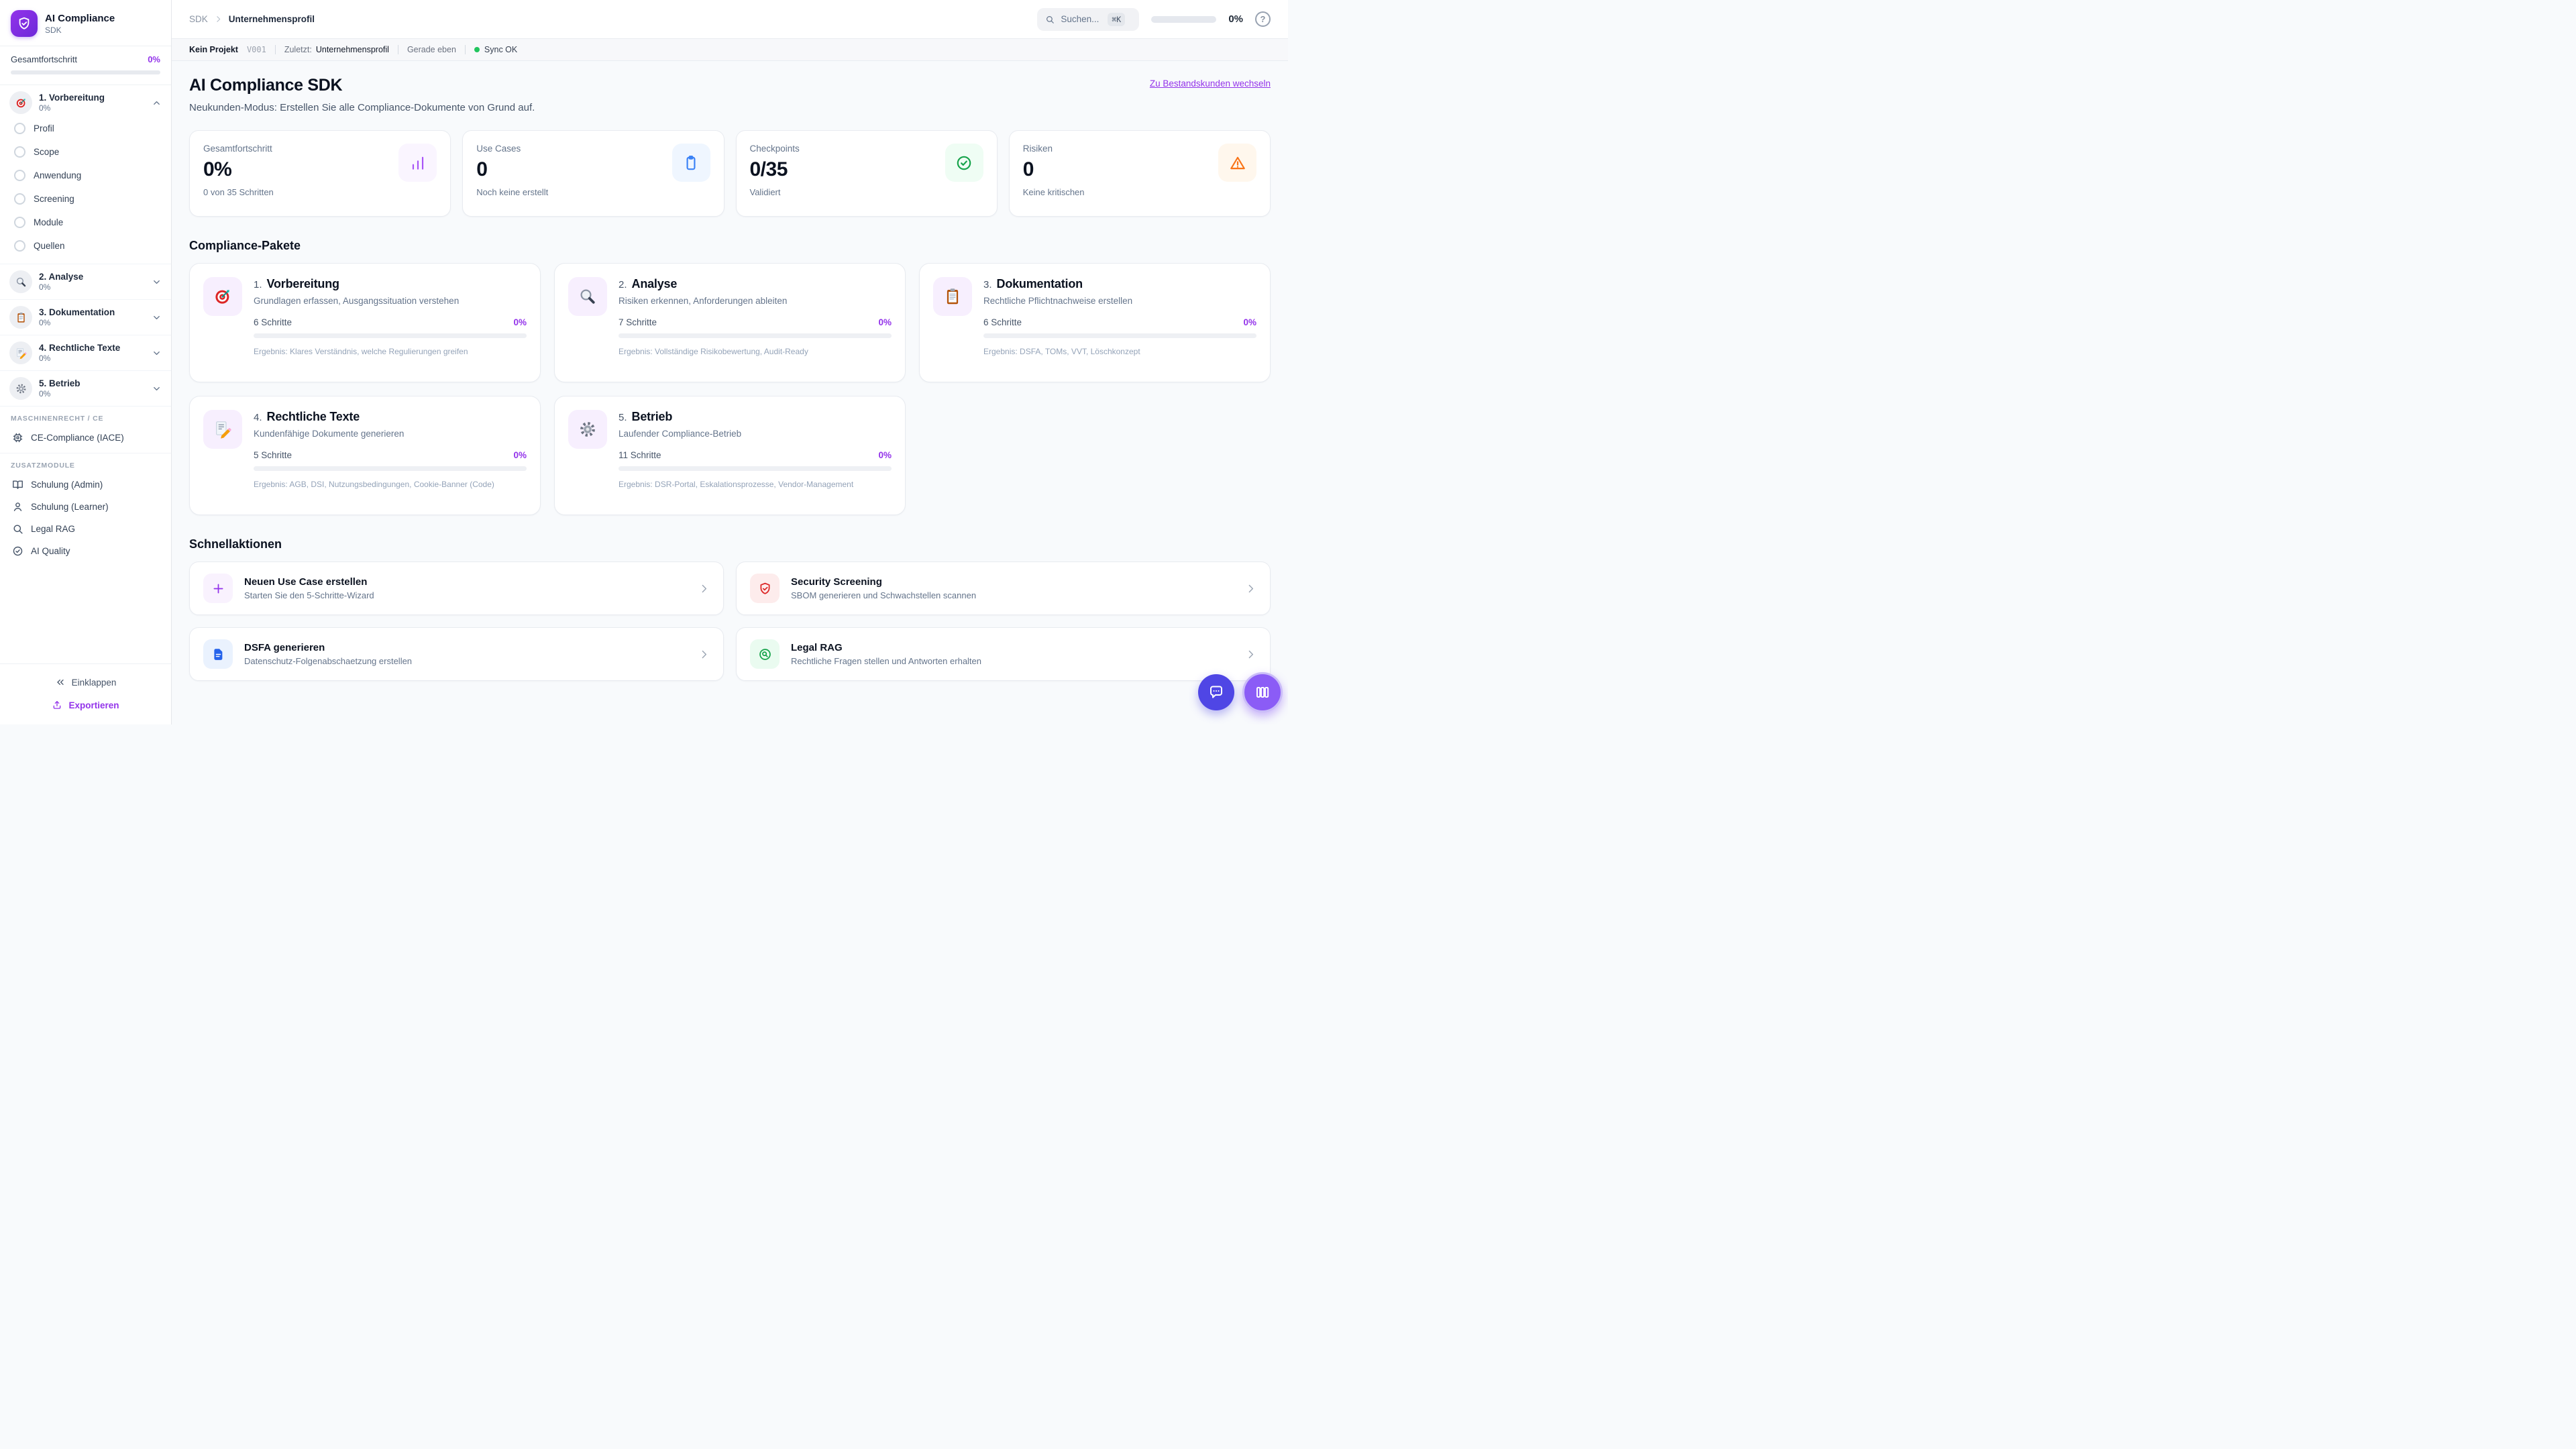 The height and width of the screenshot is (1449, 2576). What do you see at coordinates (1235, 19) in the screenshot?
I see `header-progress-value: 0%` at bounding box center [1235, 19].